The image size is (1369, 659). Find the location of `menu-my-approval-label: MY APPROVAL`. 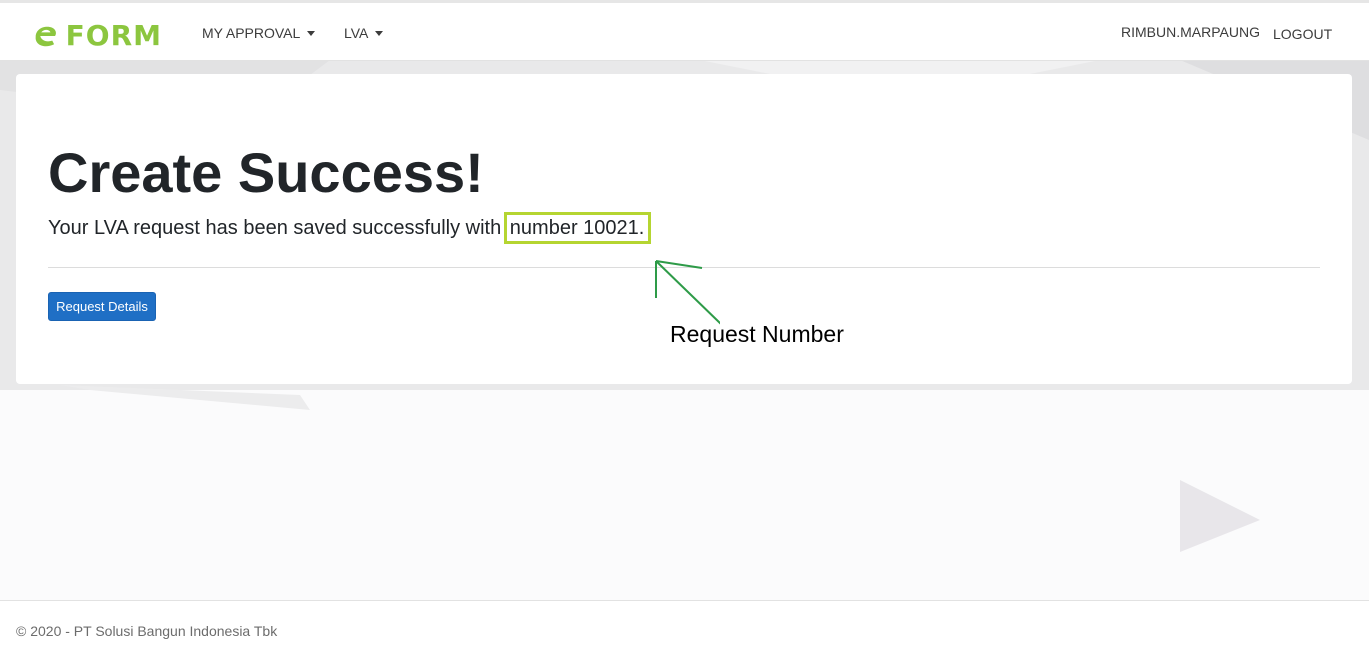

menu-my-approval-label: MY APPROVAL is located at coordinates (251, 33).